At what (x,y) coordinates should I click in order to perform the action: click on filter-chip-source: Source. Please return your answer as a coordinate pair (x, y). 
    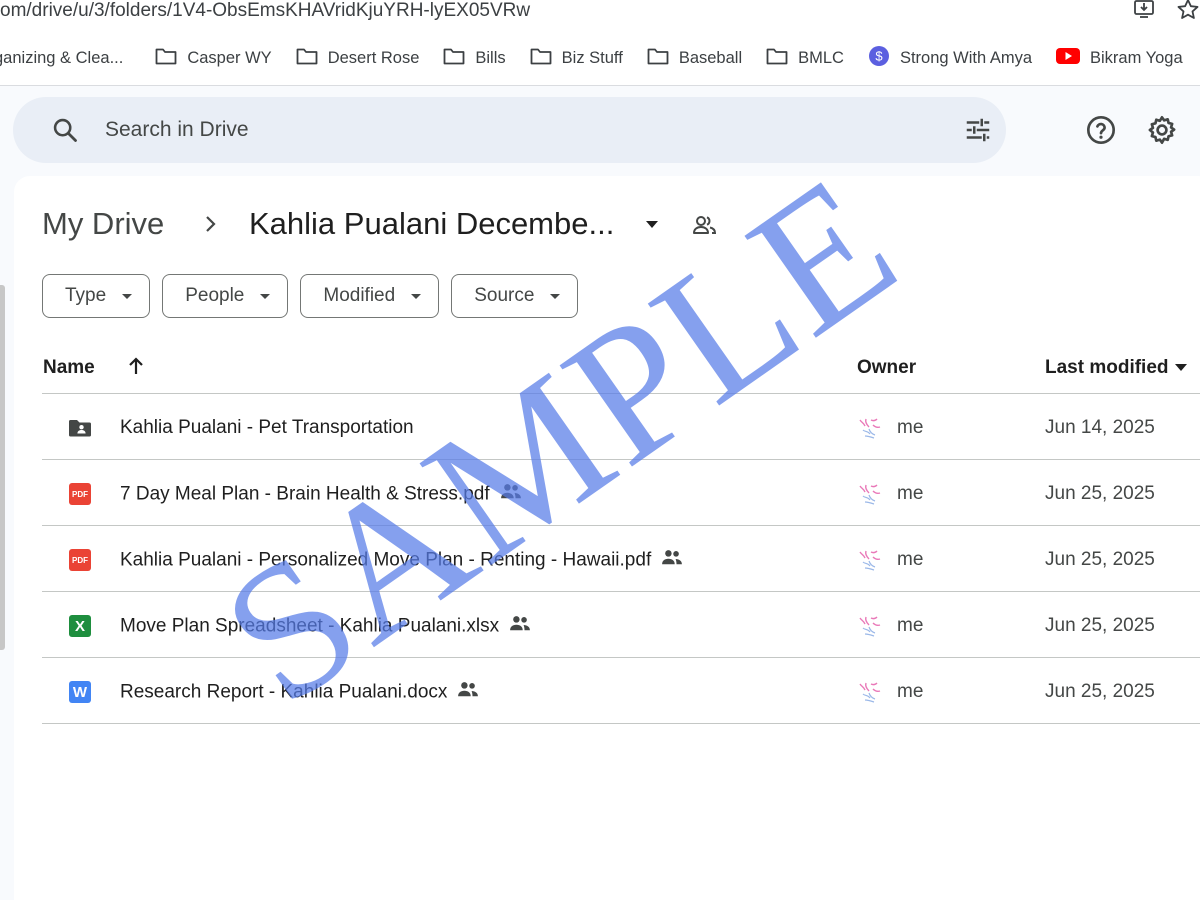
    Looking at the image, I should click on (515, 296).